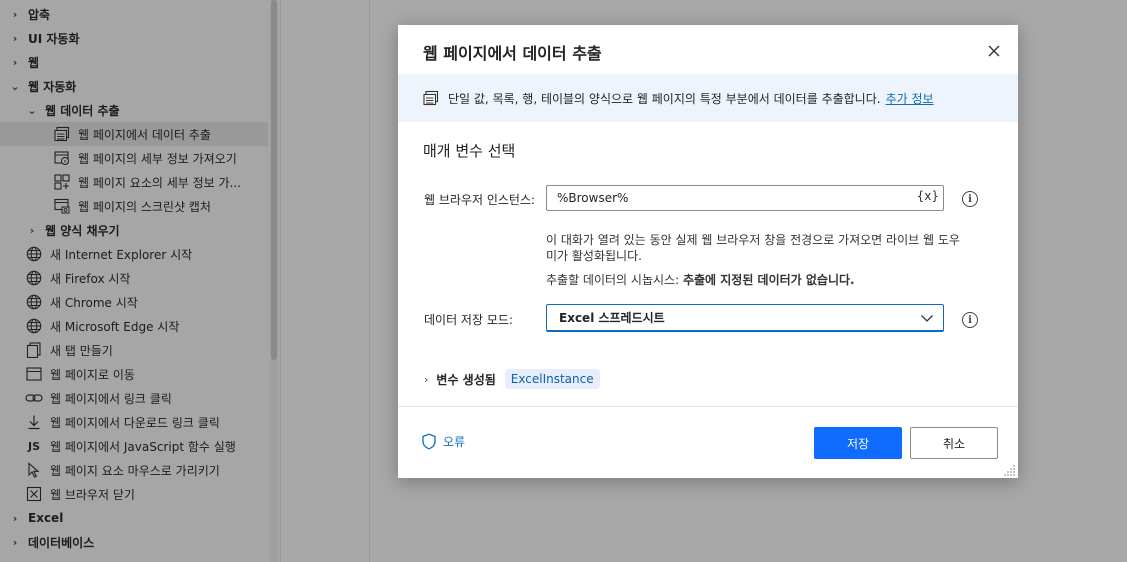 Image resolution: width=1127 pixels, height=562 pixels. Describe the element at coordinates (34, 494) in the screenshot. I see `close-box-icon` at that location.